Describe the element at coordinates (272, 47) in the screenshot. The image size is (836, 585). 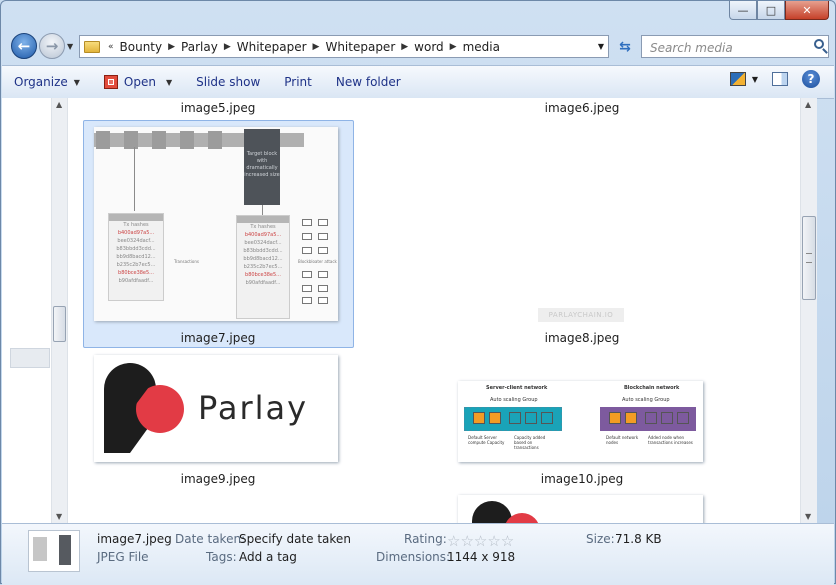
I see `breadcrumb-whitepaper-1: Whitepaper` at that location.